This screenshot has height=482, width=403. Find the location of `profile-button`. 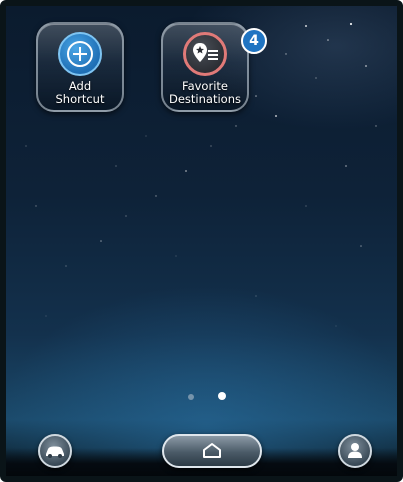

profile-button is located at coordinates (355, 451).